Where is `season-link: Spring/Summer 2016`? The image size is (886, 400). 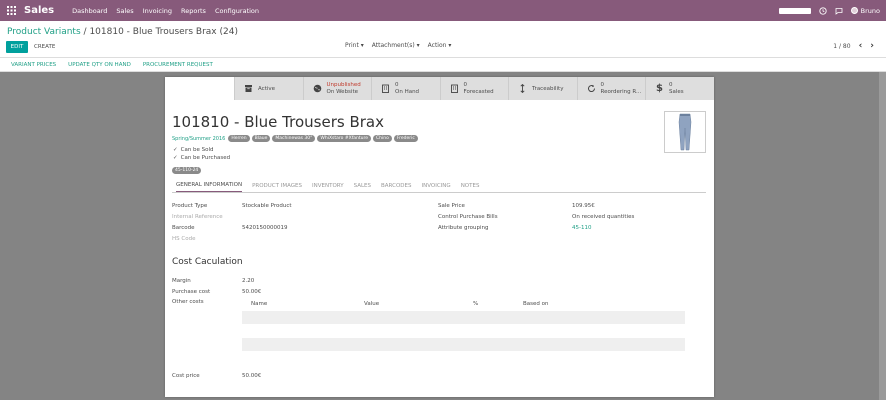
season-link: Spring/Summer 2016 is located at coordinates (198, 139).